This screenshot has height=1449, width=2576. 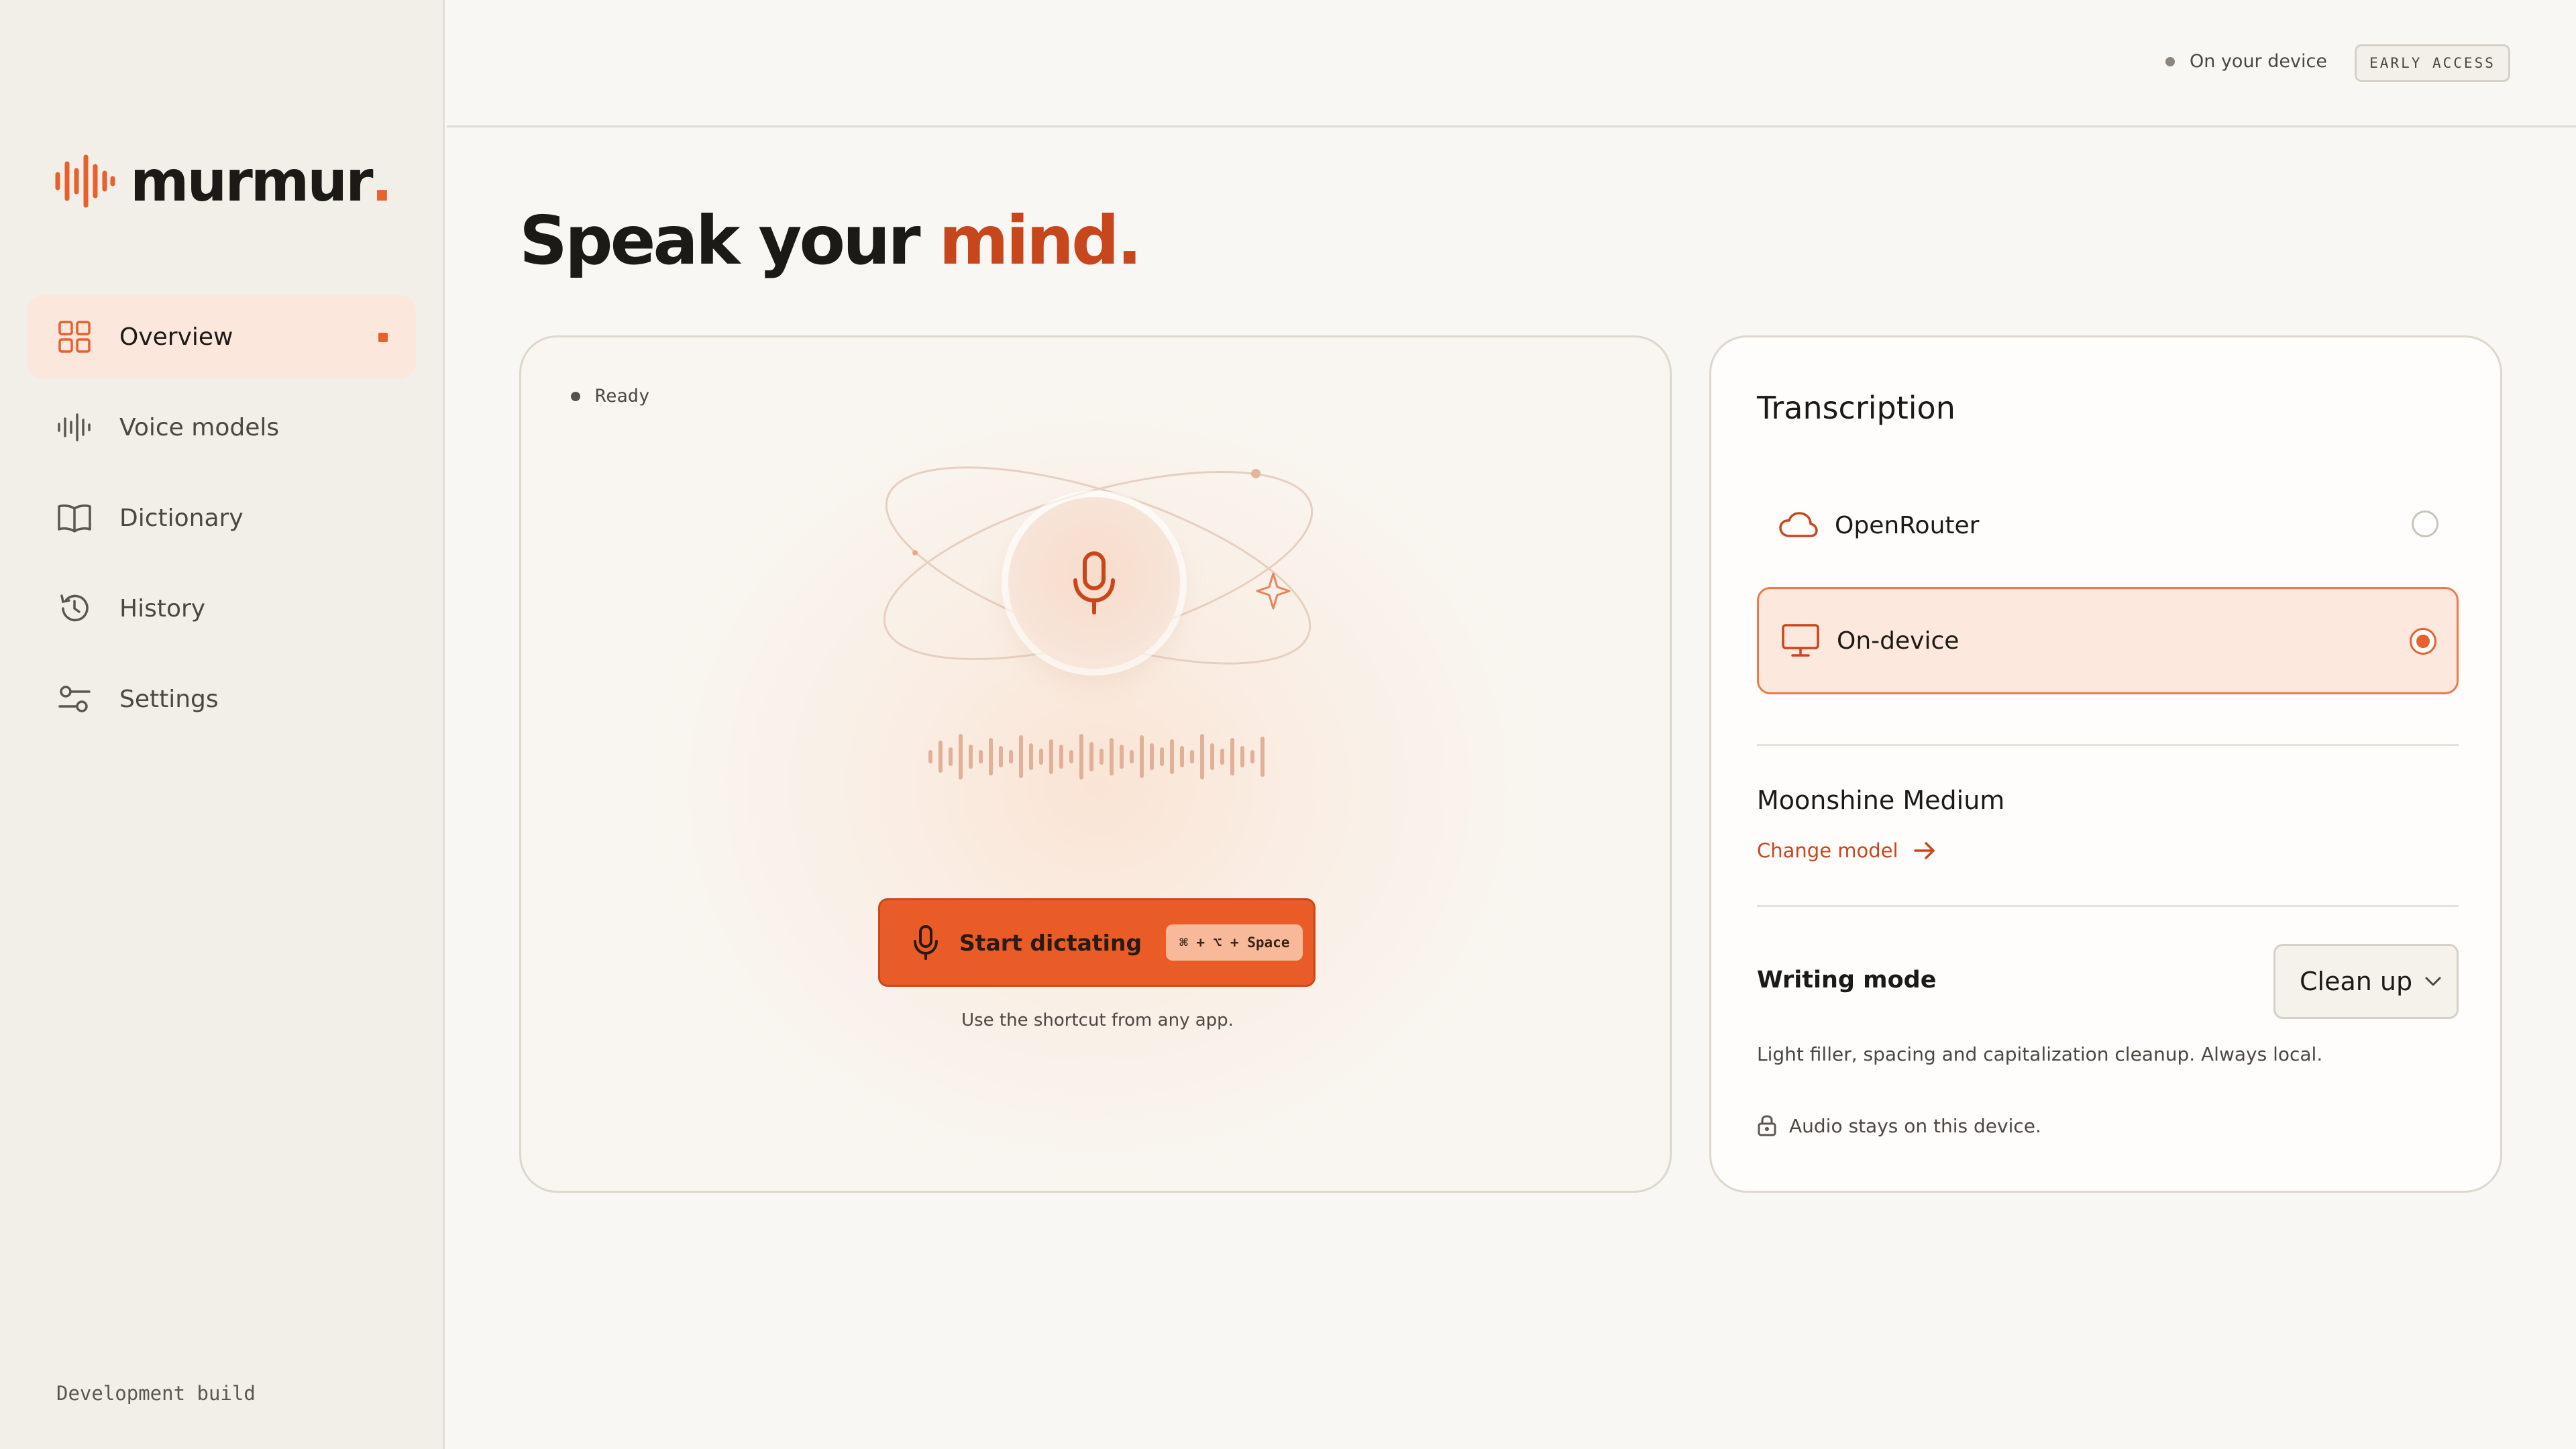 What do you see at coordinates (2108, 525) in the screenshot?
I see `option-openrouter: OpenRouter` at bounding box center [2108, 525].